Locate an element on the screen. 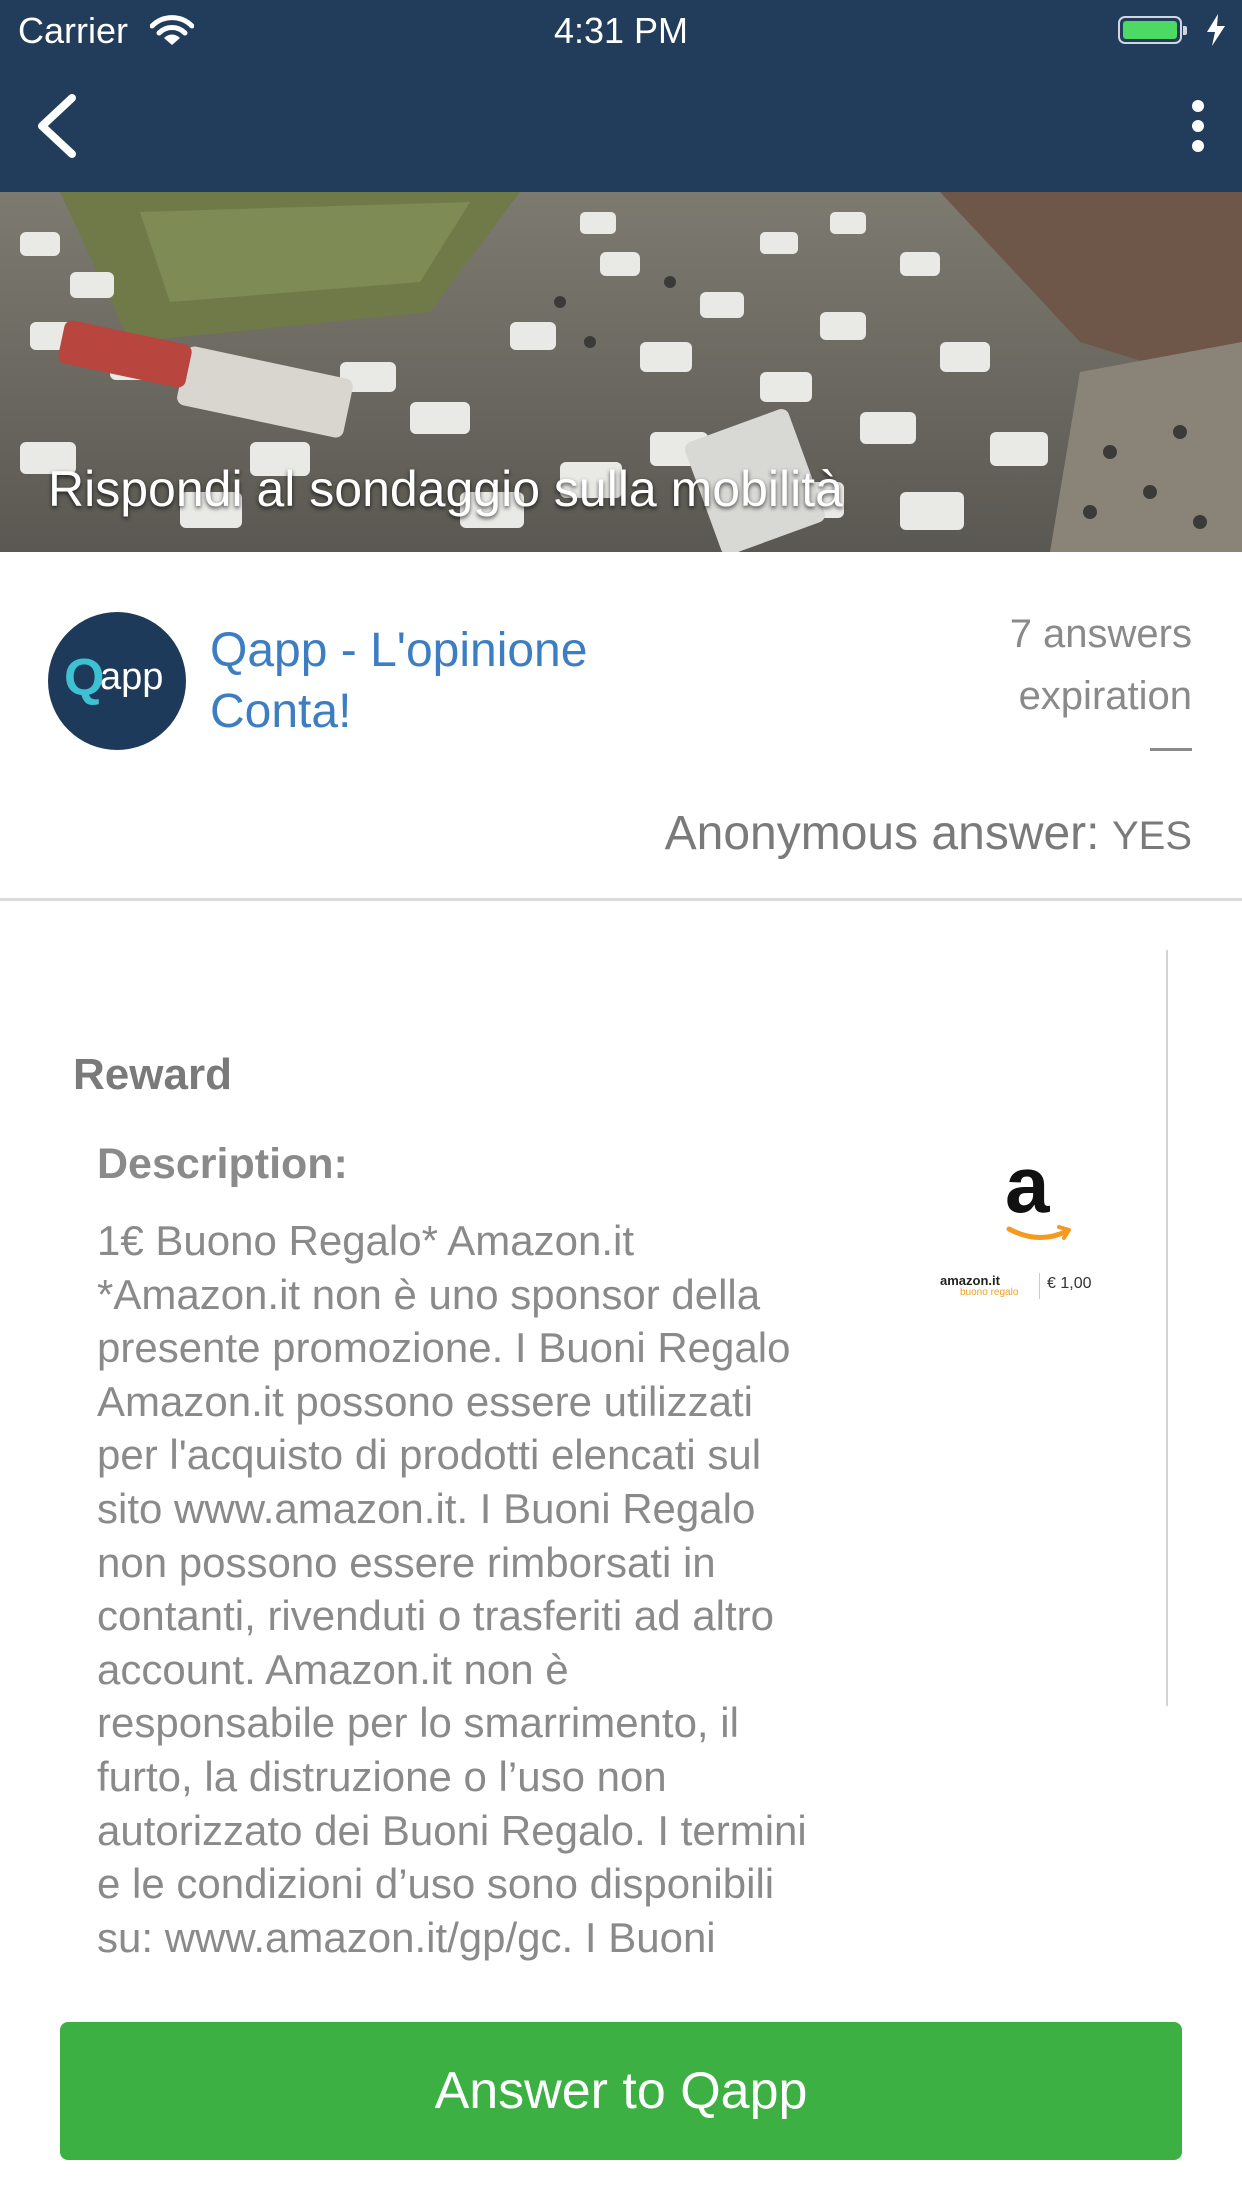 The height and width of the screenshot is (2208, 1242). answer-button: Answer to Qapp is located at coordinates (621, 2091).